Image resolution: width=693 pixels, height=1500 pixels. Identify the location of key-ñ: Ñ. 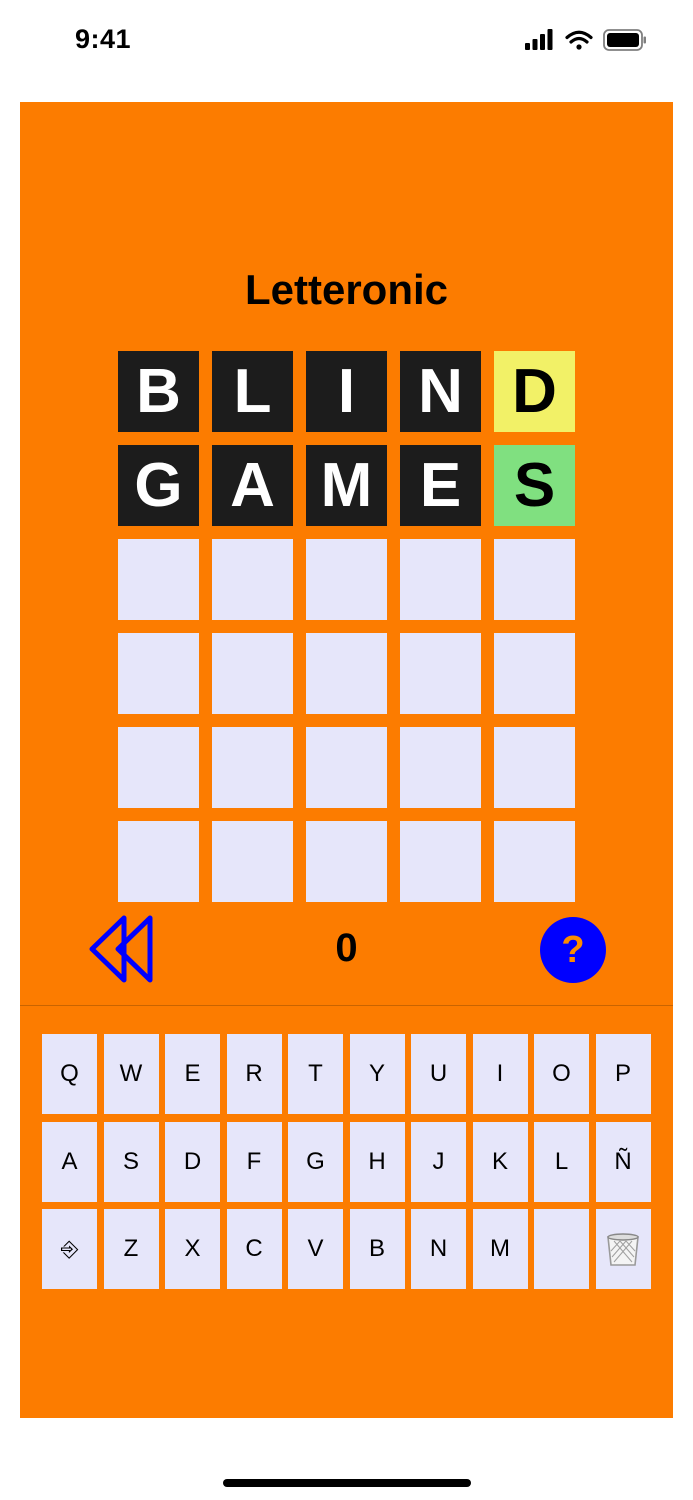
(623, 1161).